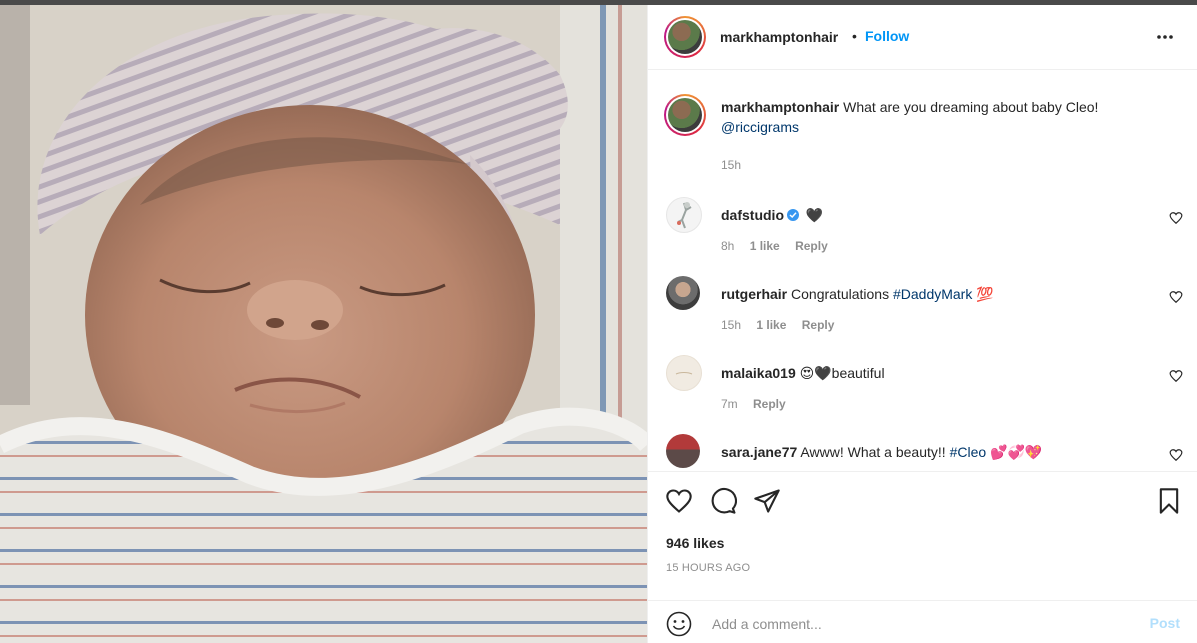 The height and width of the screenshot is (643, 1197). Describe the element at coordinates (922, 232) in the screenshot. I see `comment-item: dafstudio 🖤 8h 1 like Reply` at that location.